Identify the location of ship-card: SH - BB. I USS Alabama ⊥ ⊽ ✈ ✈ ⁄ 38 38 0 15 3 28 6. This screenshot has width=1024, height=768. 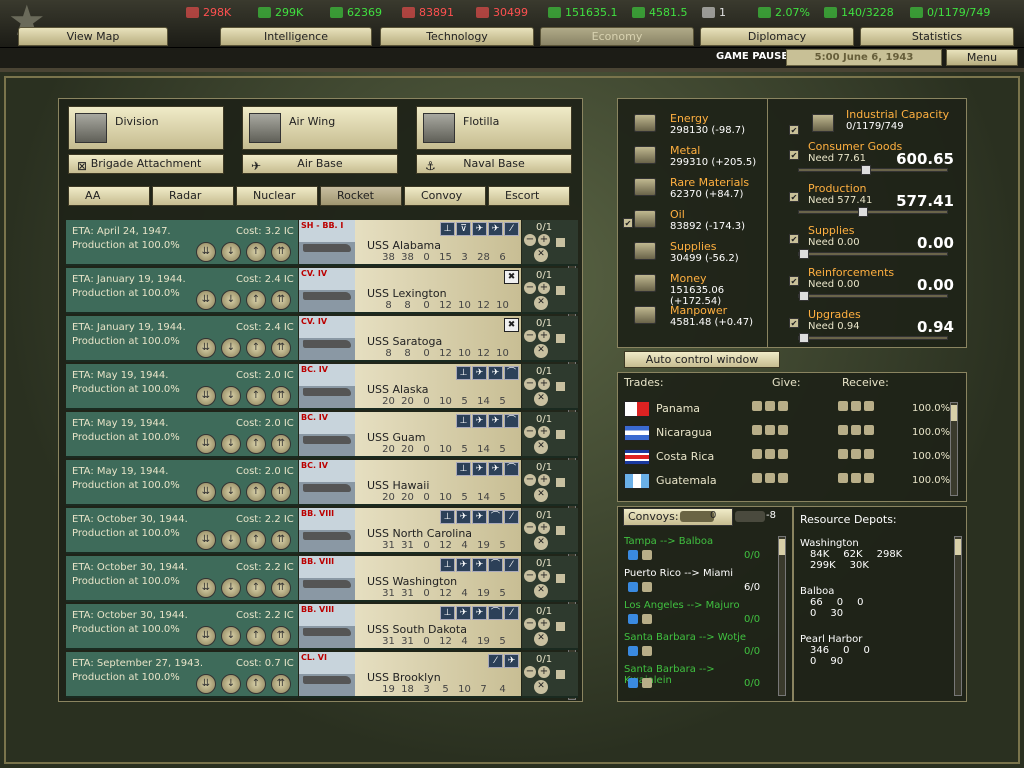
(410, 243).